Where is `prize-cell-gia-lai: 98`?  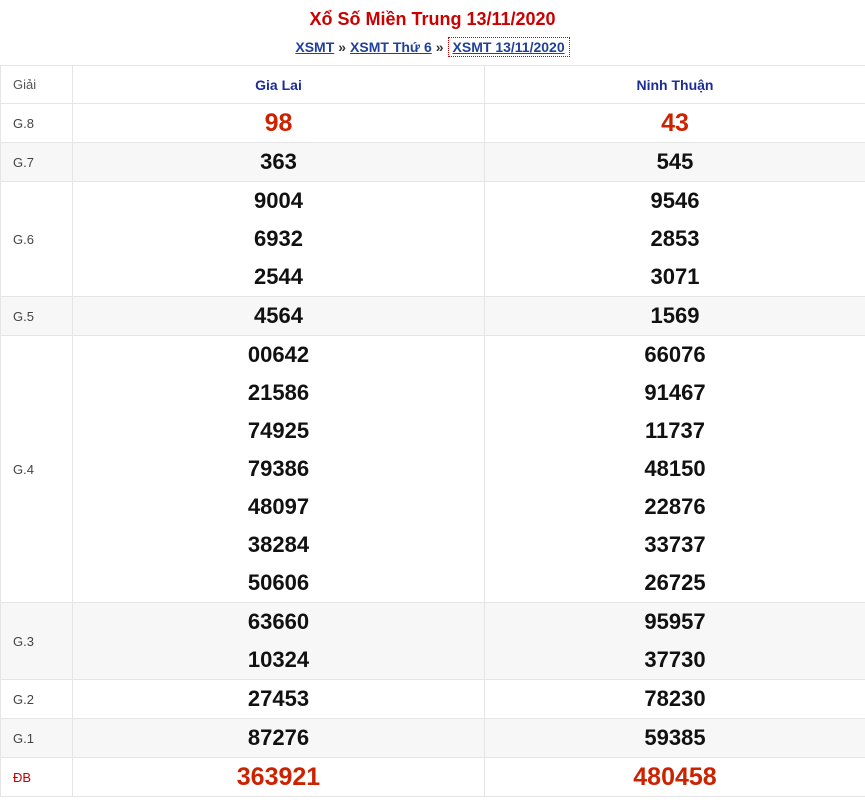
prize-cell-gia-lai: 98 is located at coordinates (278, 123).